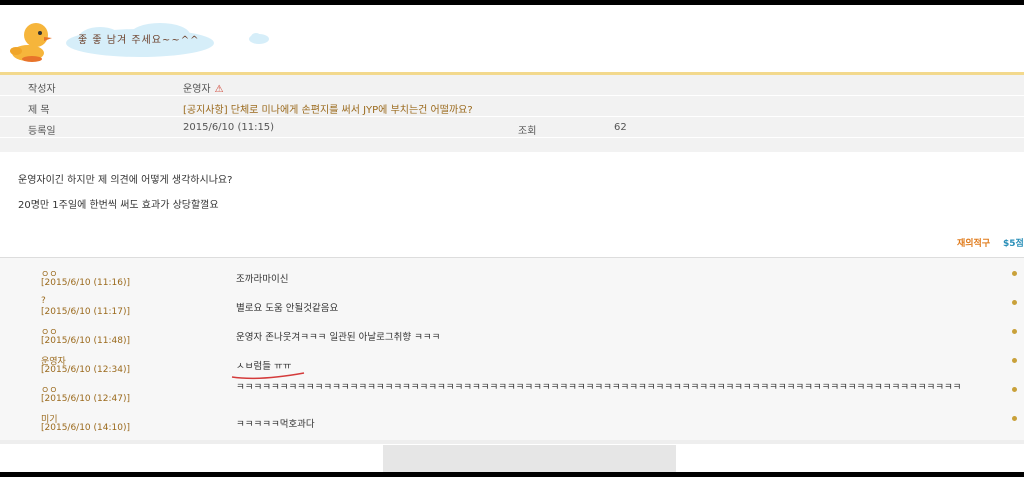  Describe the element at coordinates (338, 337) in the screenshot. I see `comment-text: 운영자 존나웃겨ㅋㅋㅋ 일관된 아날로그취향 ㅋㅋㅋ` at that location.